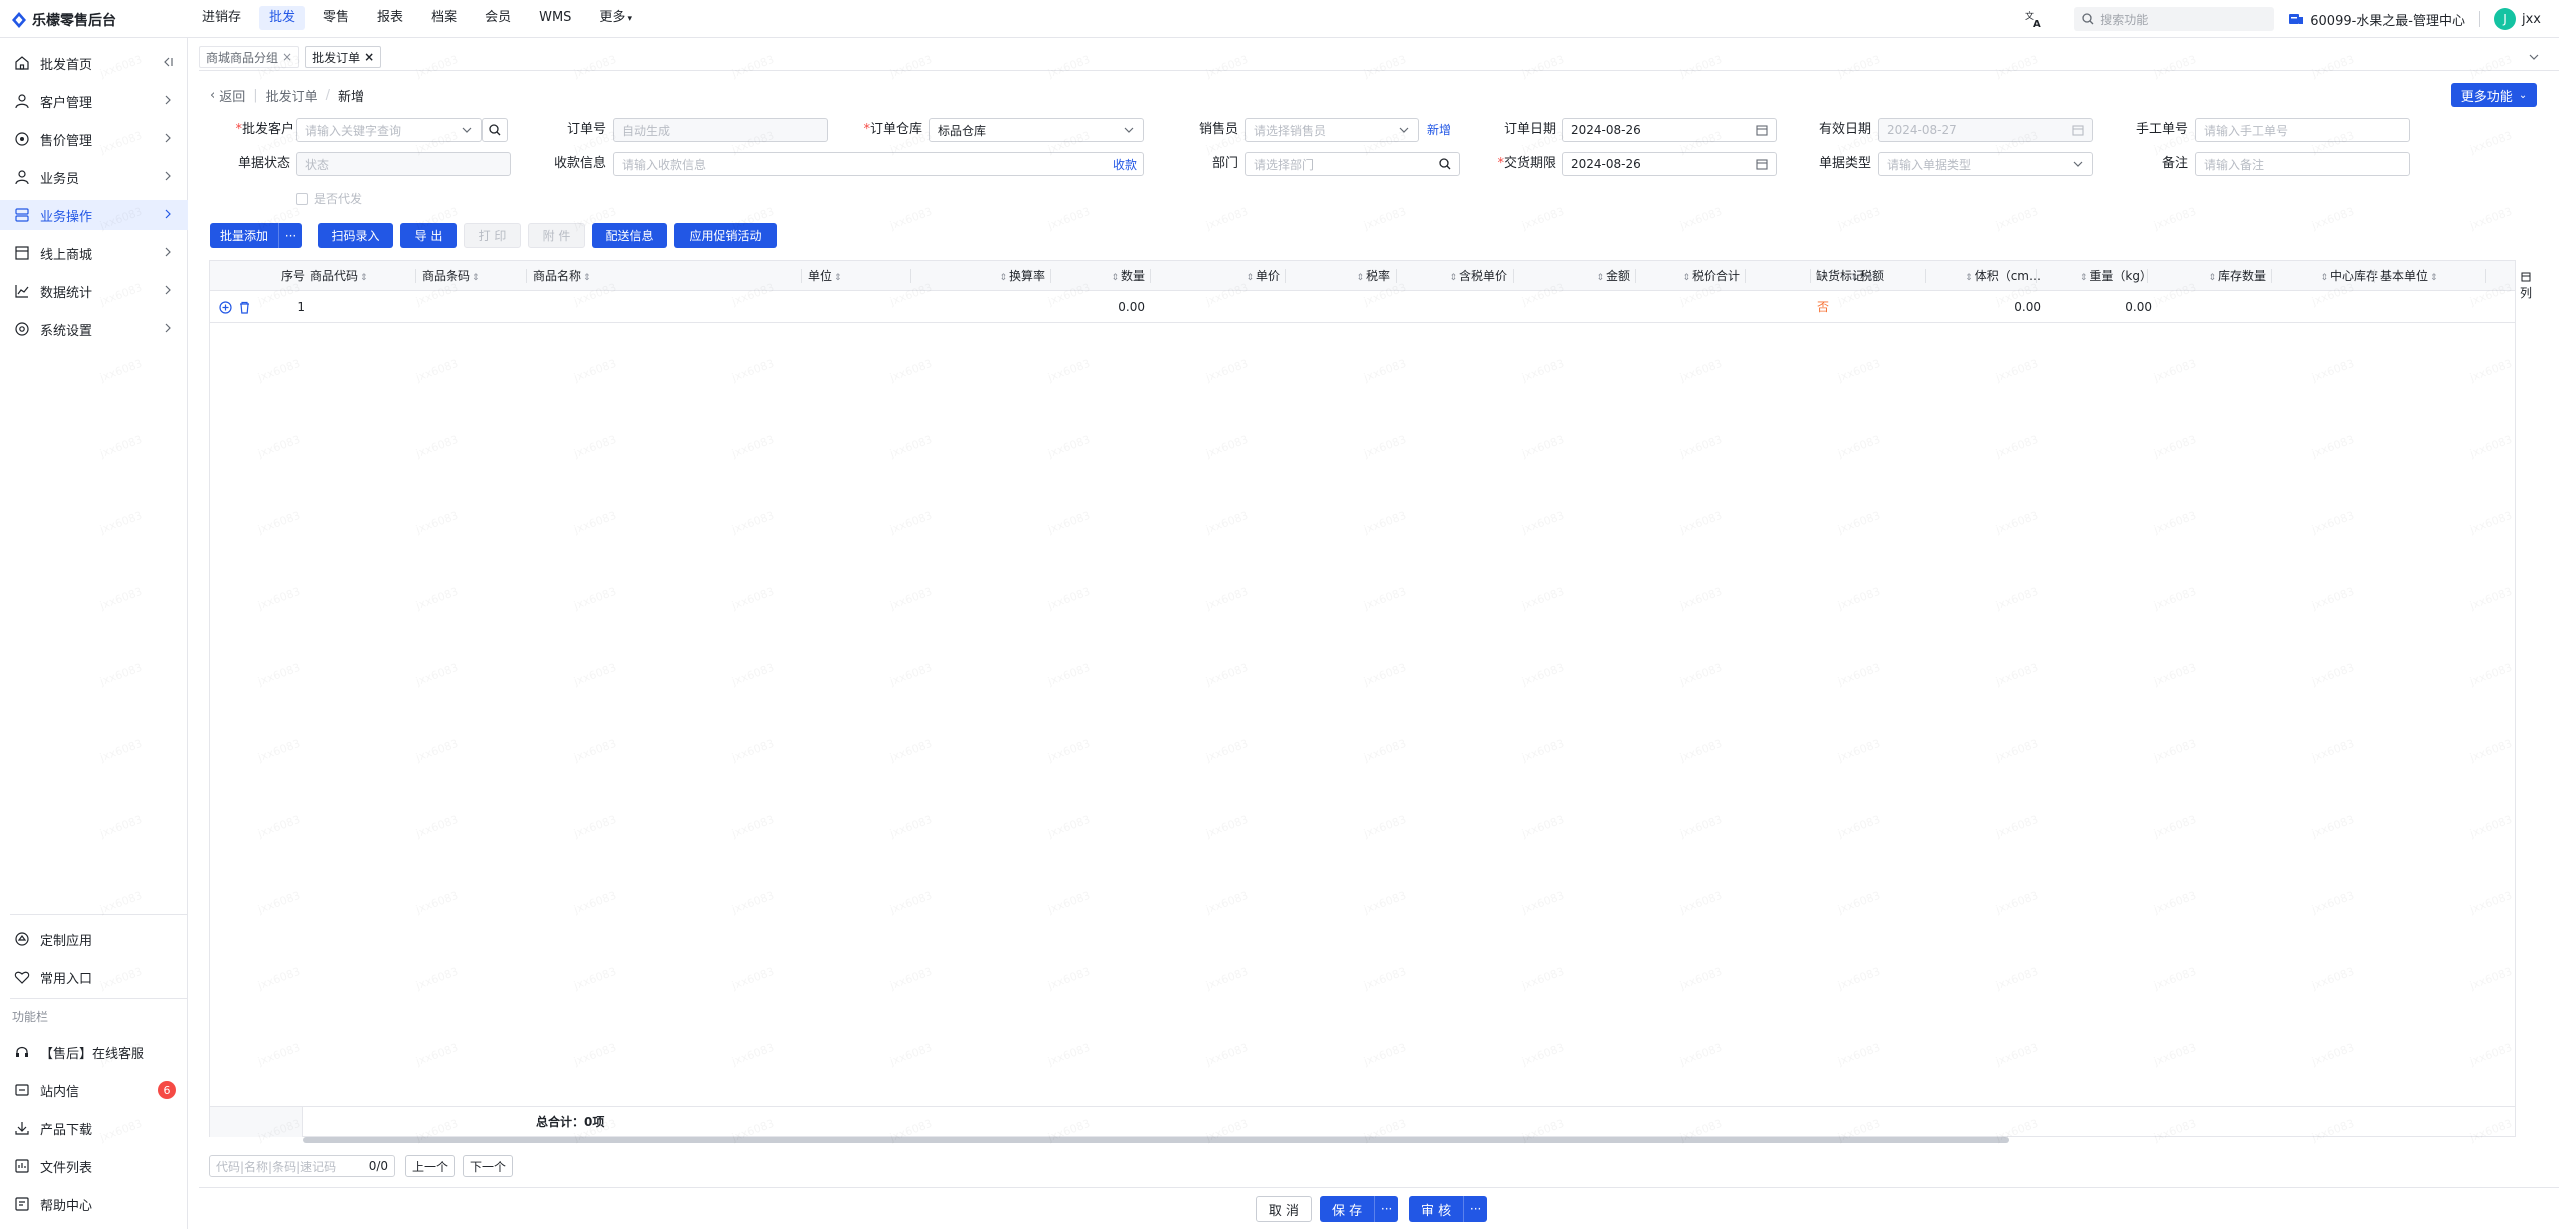 The image size is (2559, 1229). What do you see at coordinates (2517, 19) in the screenshot?
I see `user-menu: J jxx` at bounding box center [2517, 19].